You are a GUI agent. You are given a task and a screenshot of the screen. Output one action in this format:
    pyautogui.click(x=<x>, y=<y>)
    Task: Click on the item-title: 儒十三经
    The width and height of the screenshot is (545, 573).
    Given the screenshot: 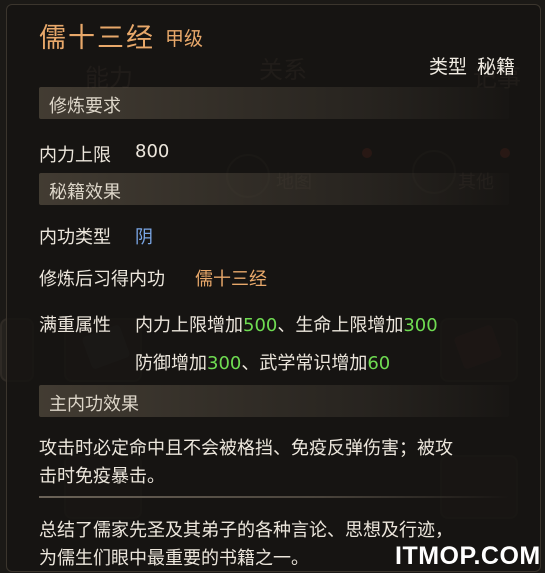 What is the action you would take?
    pyautogui.click(x=97, y=38)
    